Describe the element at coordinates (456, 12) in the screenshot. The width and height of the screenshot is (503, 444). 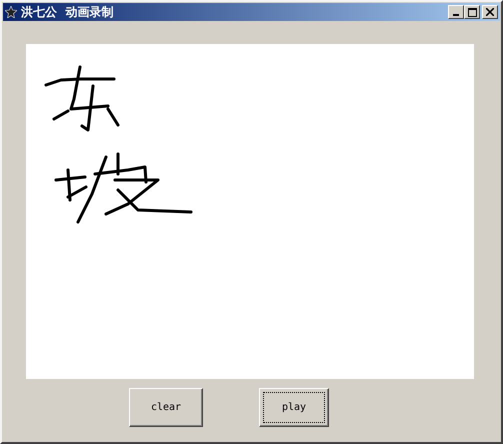
I see `minimize-button` at that location.